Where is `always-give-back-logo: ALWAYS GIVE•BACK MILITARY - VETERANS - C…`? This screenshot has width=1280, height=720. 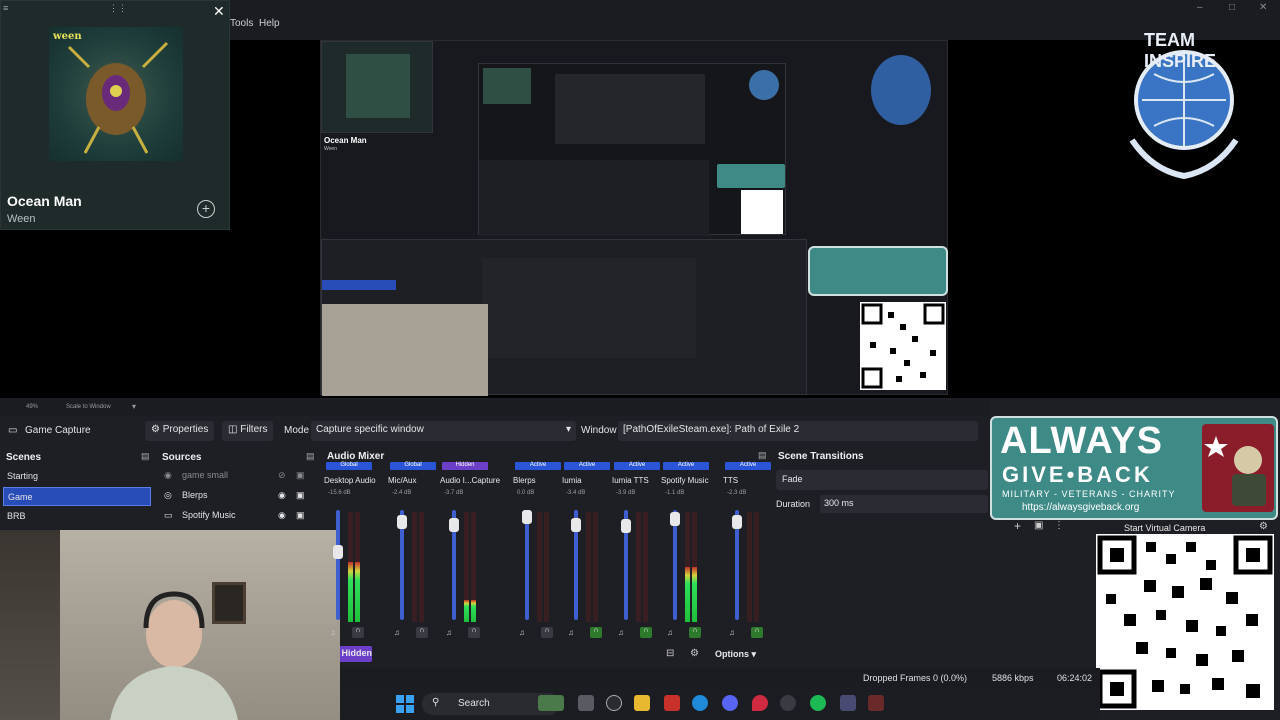 always-give-back-logo: ALWAYS GIVE•BACK MILITARY - VETERANS - C… is located at coordinates (1134, 468).